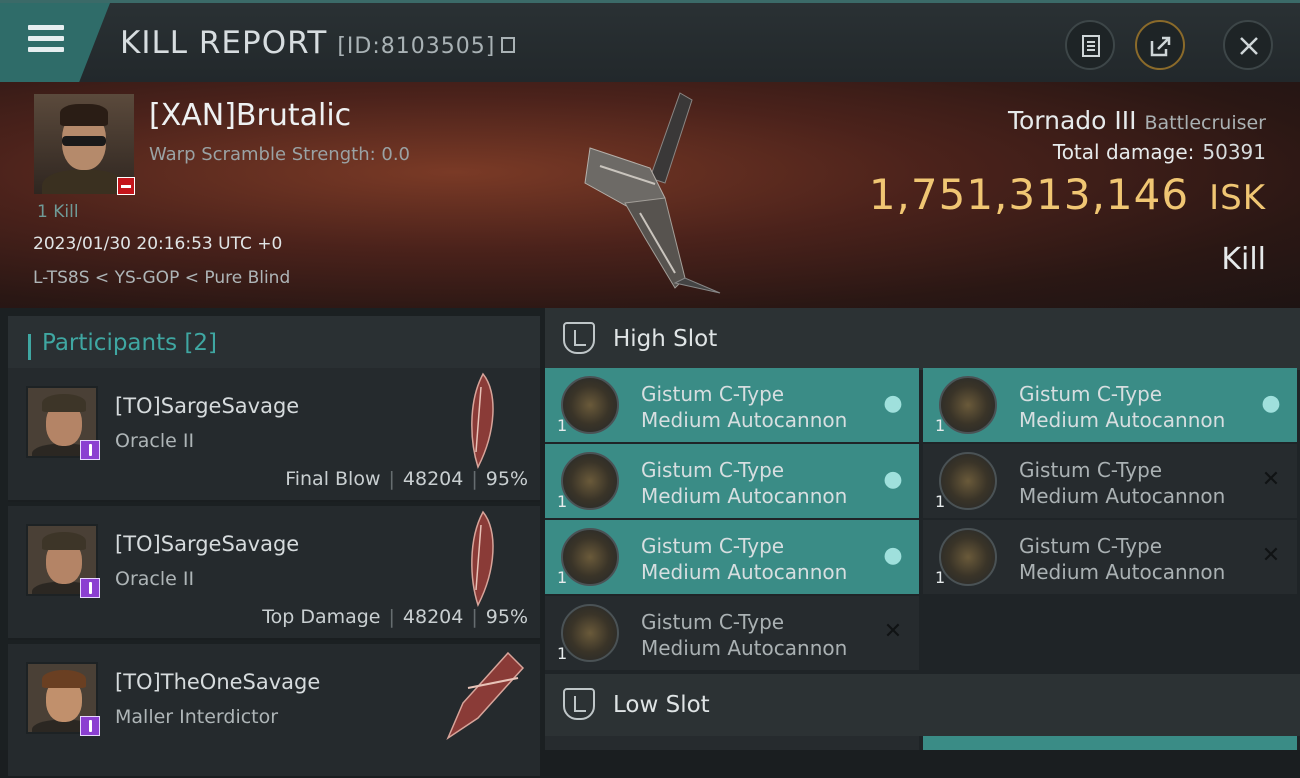  Describe the element at coordinates (665, 339) in the screenshot. I see `high-slot-title: High Slot` at that location.